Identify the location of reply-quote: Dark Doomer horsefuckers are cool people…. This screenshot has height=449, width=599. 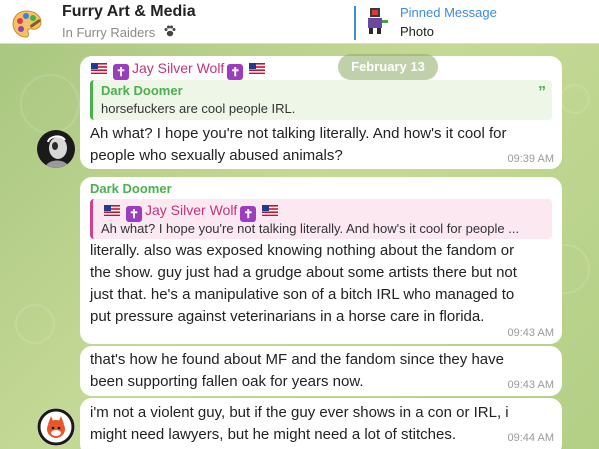
(321, 100).